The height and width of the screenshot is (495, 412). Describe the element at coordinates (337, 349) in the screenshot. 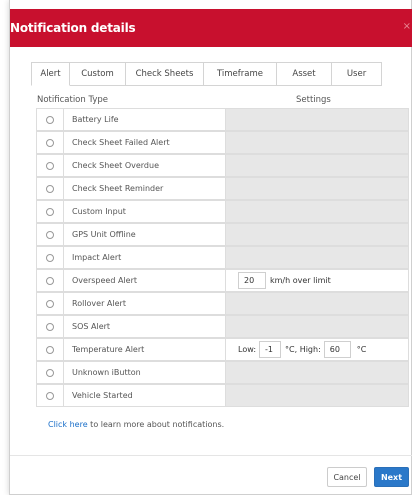

I see `temp-high-input: 60` at that location.